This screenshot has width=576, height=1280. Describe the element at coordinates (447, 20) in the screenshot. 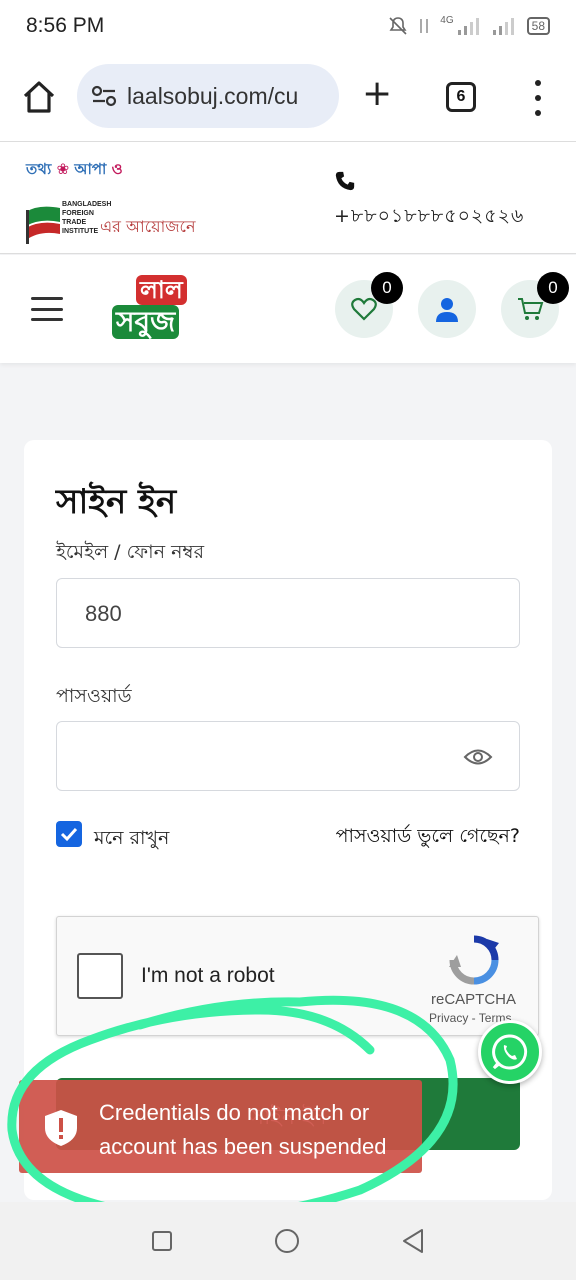

I see `network-type: 4G` at that location.